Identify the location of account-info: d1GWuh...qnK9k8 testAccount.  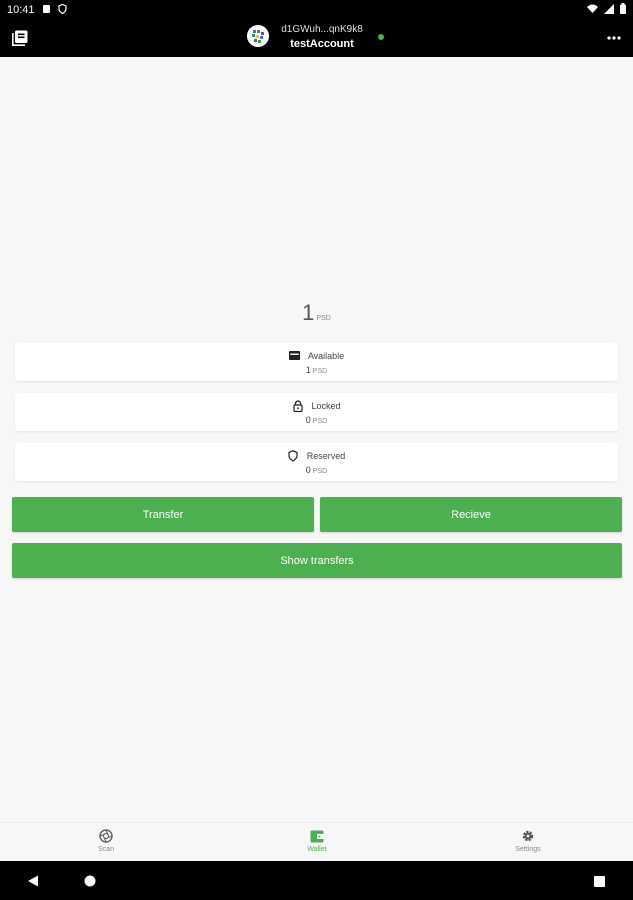
(322, 37).